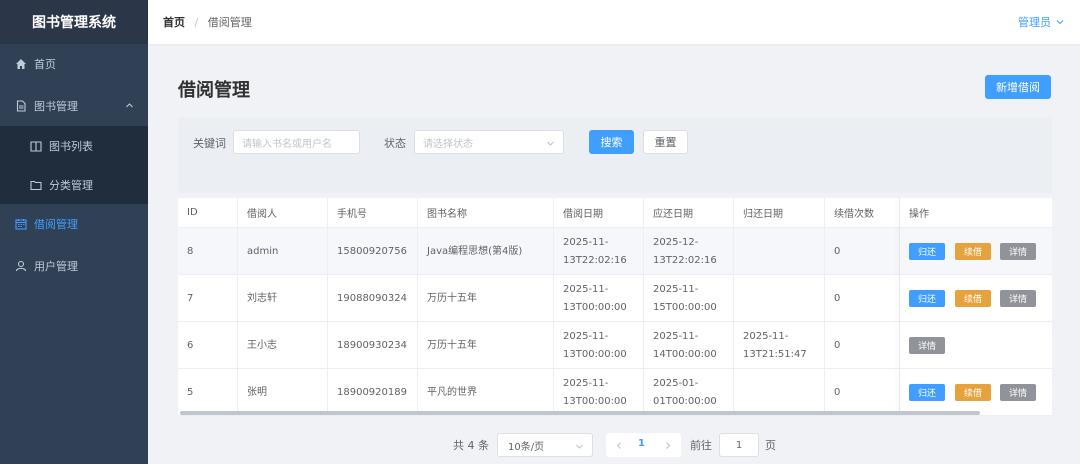  I want to click on column-header-borrower: 借阅人, so click(283, 213).